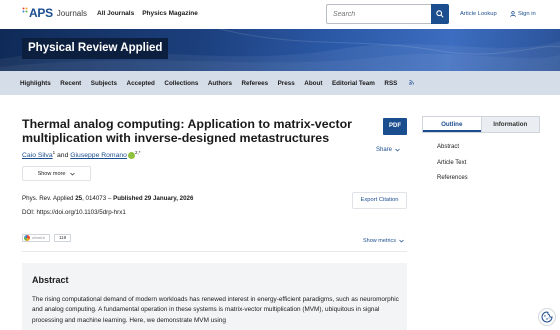 This screenshot has width=560, height=330. Describe the element at coordinates (63, 238) in the screenshot. I see `citation-count: 119` at that location.